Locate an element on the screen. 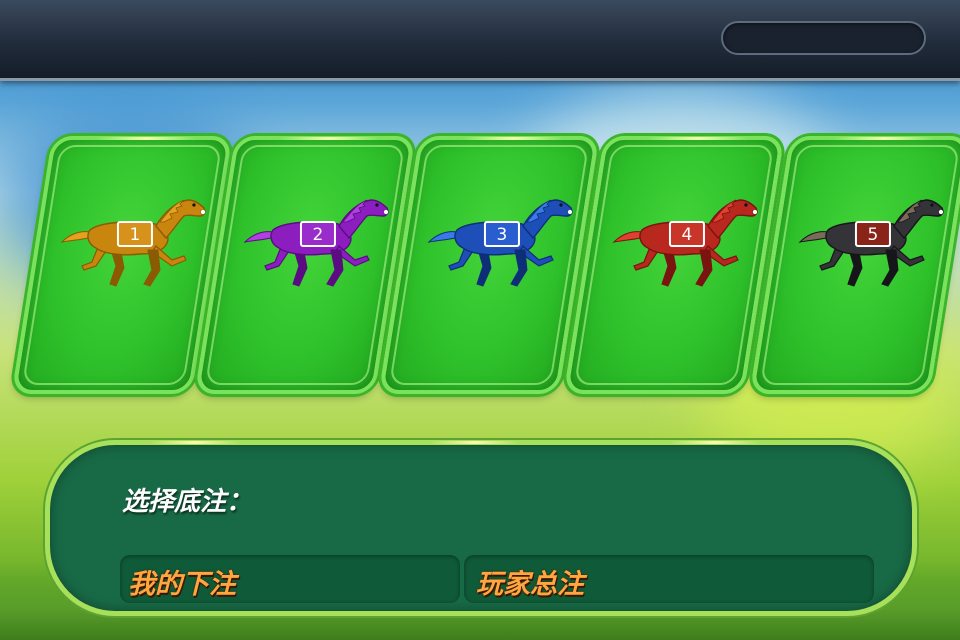 Image resolution: width=960 pixels, height=640 pixels. horse-number-label: 3 is located at coordinates (502, 235).